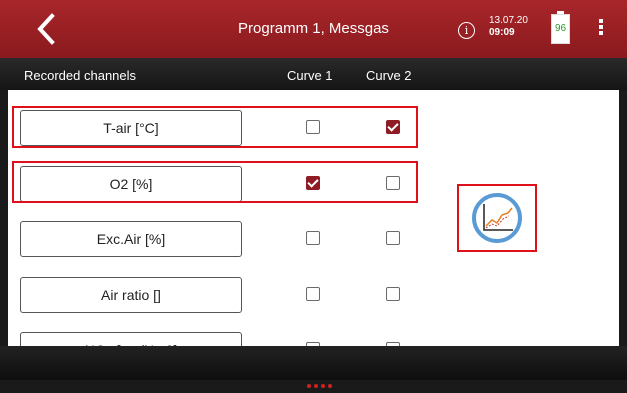 The width and height of the screenshot is (627, 393). What do you see at coordinates (389, 75) in the screenshot?
I see `header-curve-2: Curve 2` at bounding box center [389, 75].